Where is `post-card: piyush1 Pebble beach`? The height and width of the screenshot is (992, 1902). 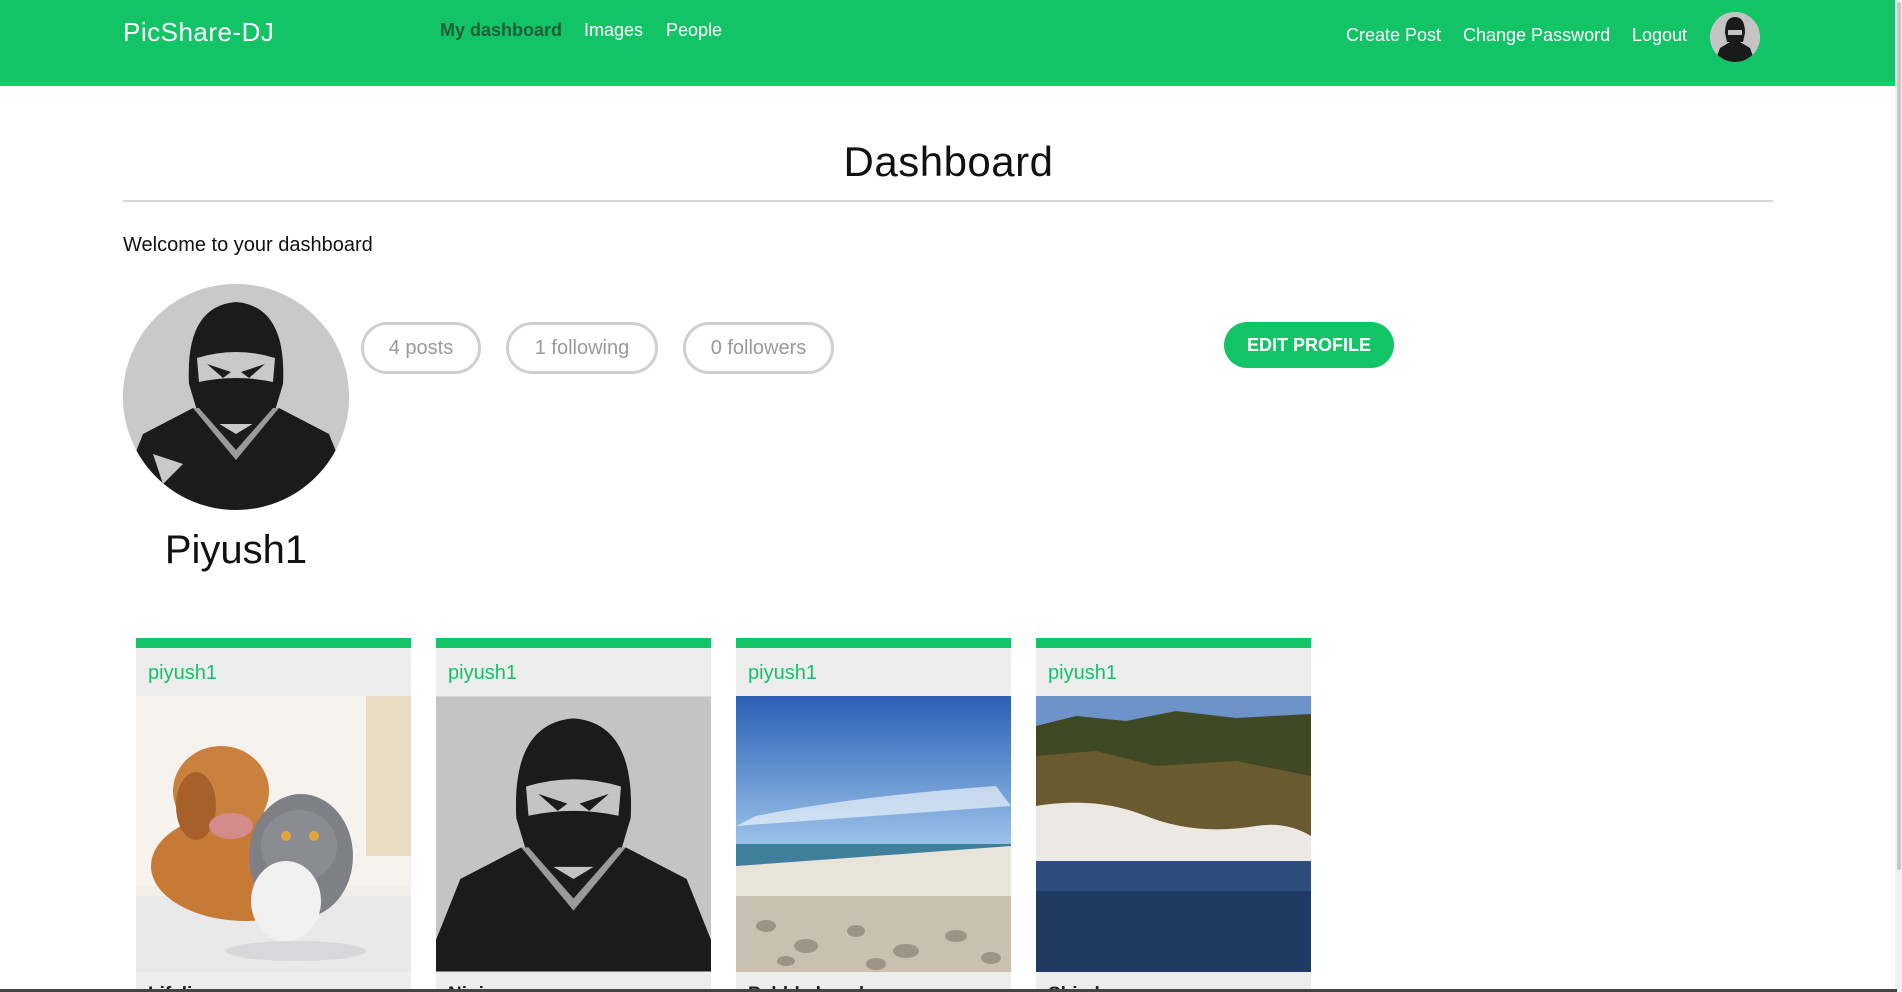
post-card: piyush1 Pebble beach is located at coordinates (873, 815).